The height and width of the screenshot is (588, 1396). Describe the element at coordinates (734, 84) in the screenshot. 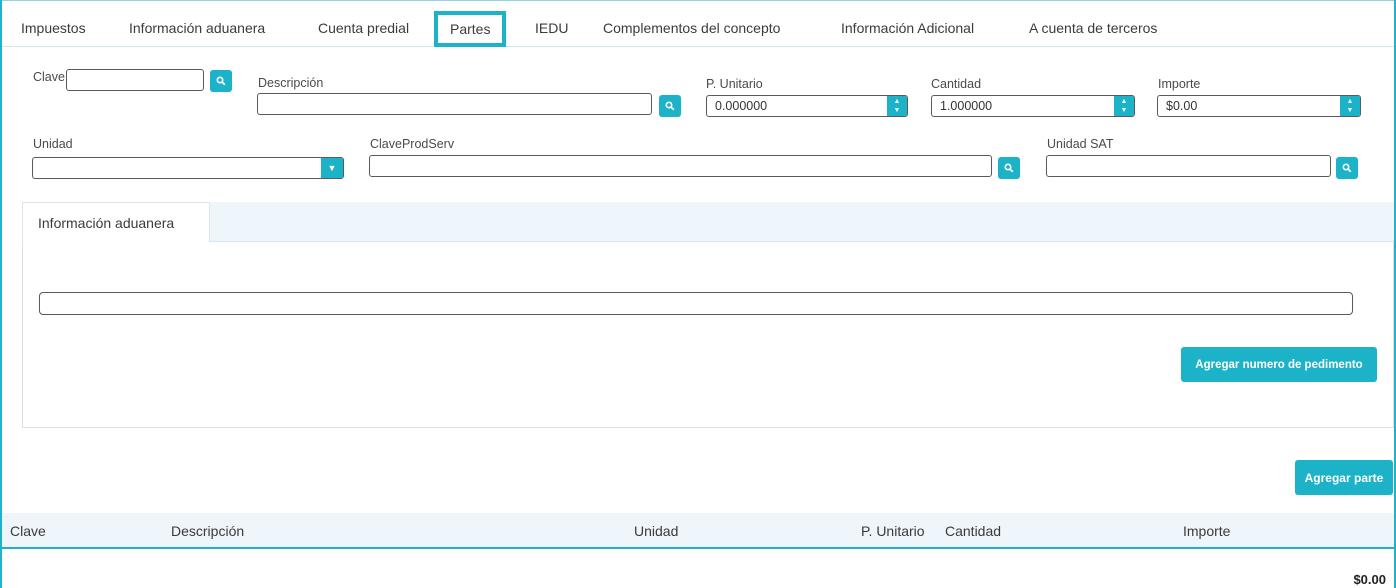

I see `punitario-label: P. Unitario` at that location.